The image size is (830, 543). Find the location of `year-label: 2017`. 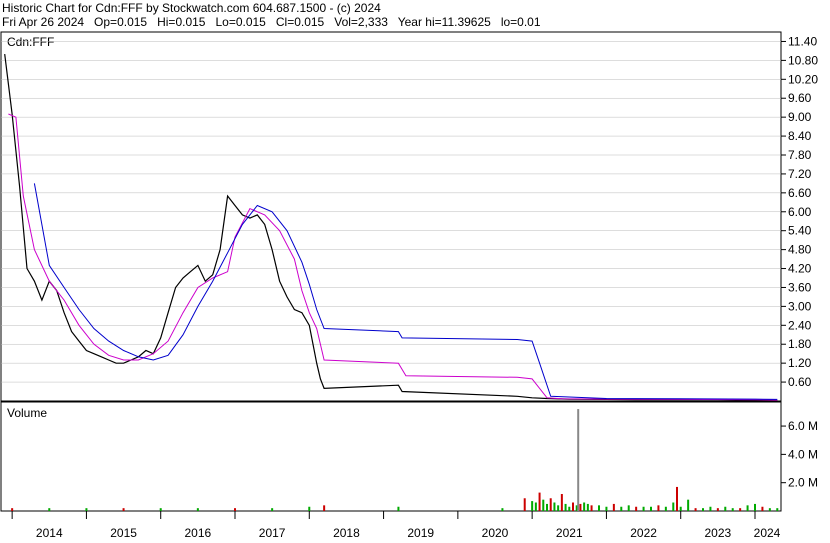

year-label: 2017 is located at coordinates (272, 533).